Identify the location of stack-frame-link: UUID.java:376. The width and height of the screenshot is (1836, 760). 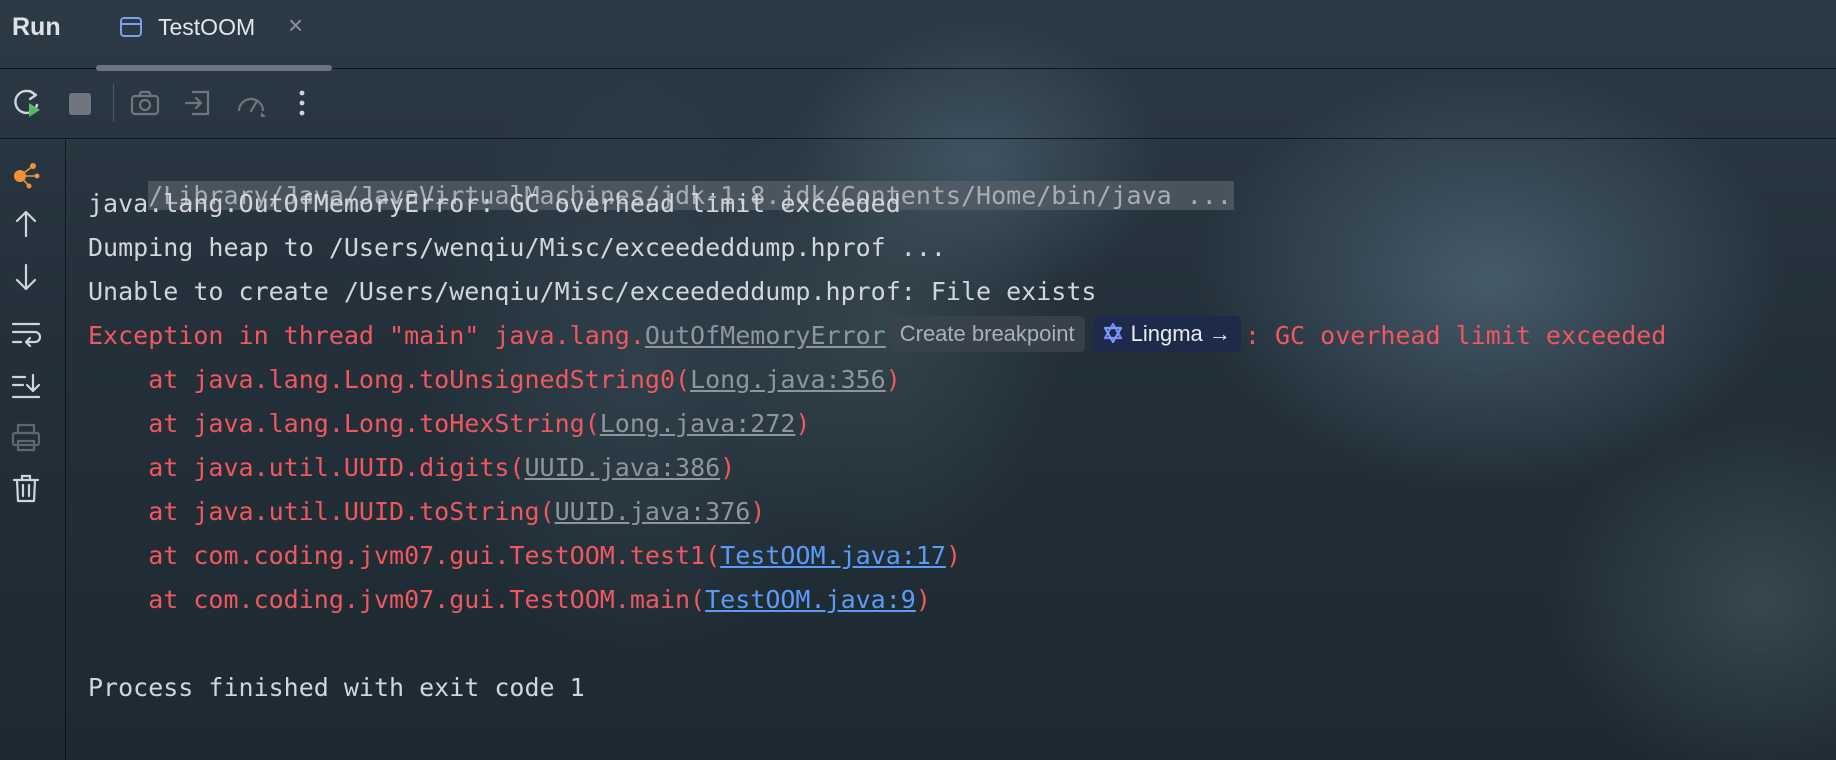
(653, 511).